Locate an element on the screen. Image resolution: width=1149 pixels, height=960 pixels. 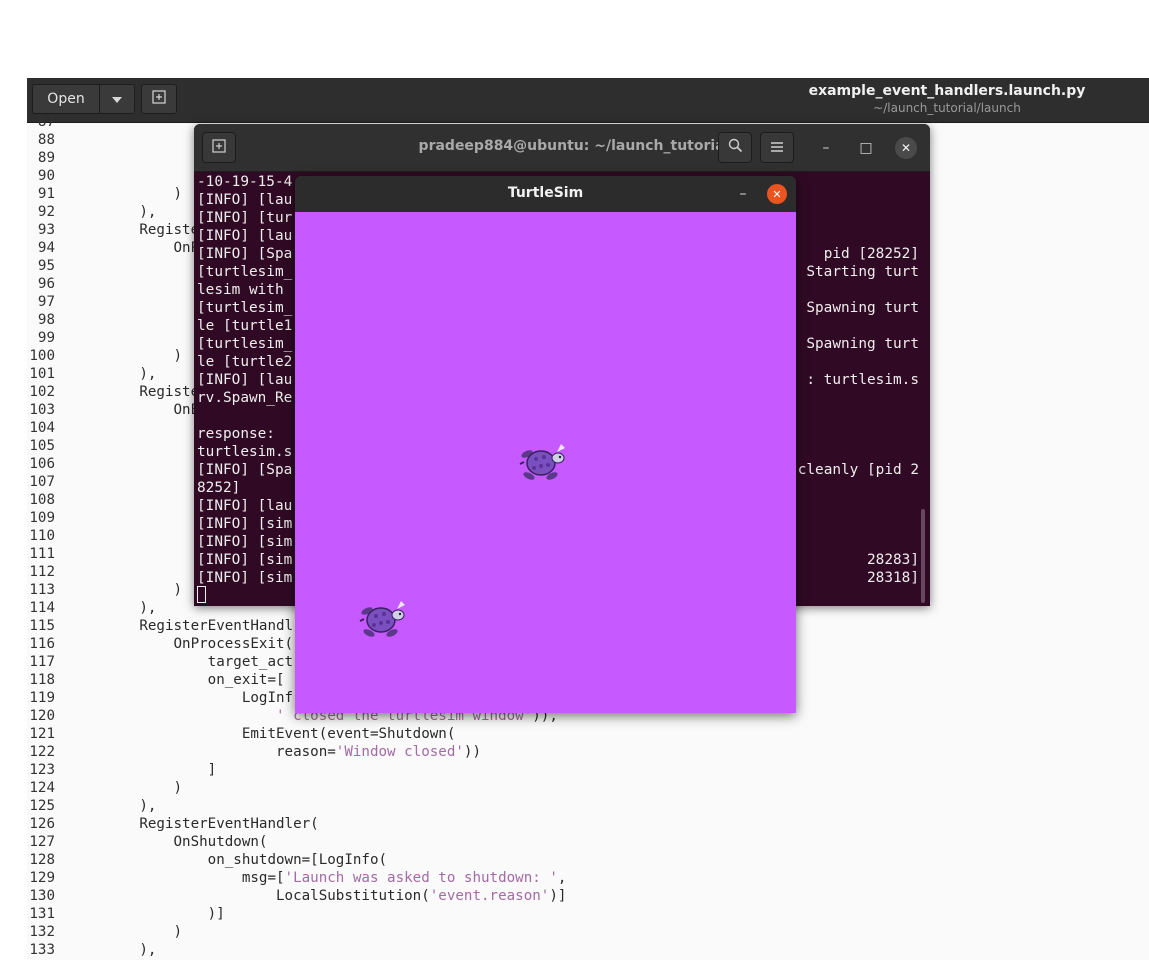
code-text: LogInf is located at coordinates (174, 698).